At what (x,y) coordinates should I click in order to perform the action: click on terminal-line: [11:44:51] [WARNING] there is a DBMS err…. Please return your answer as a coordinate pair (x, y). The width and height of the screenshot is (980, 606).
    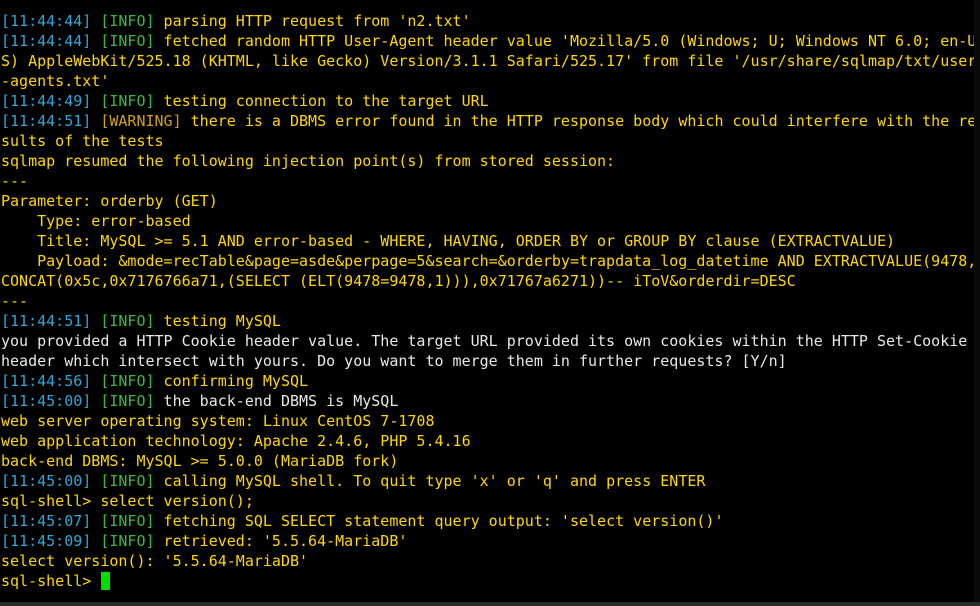
    Looking at the image, I should click on (488, 121).